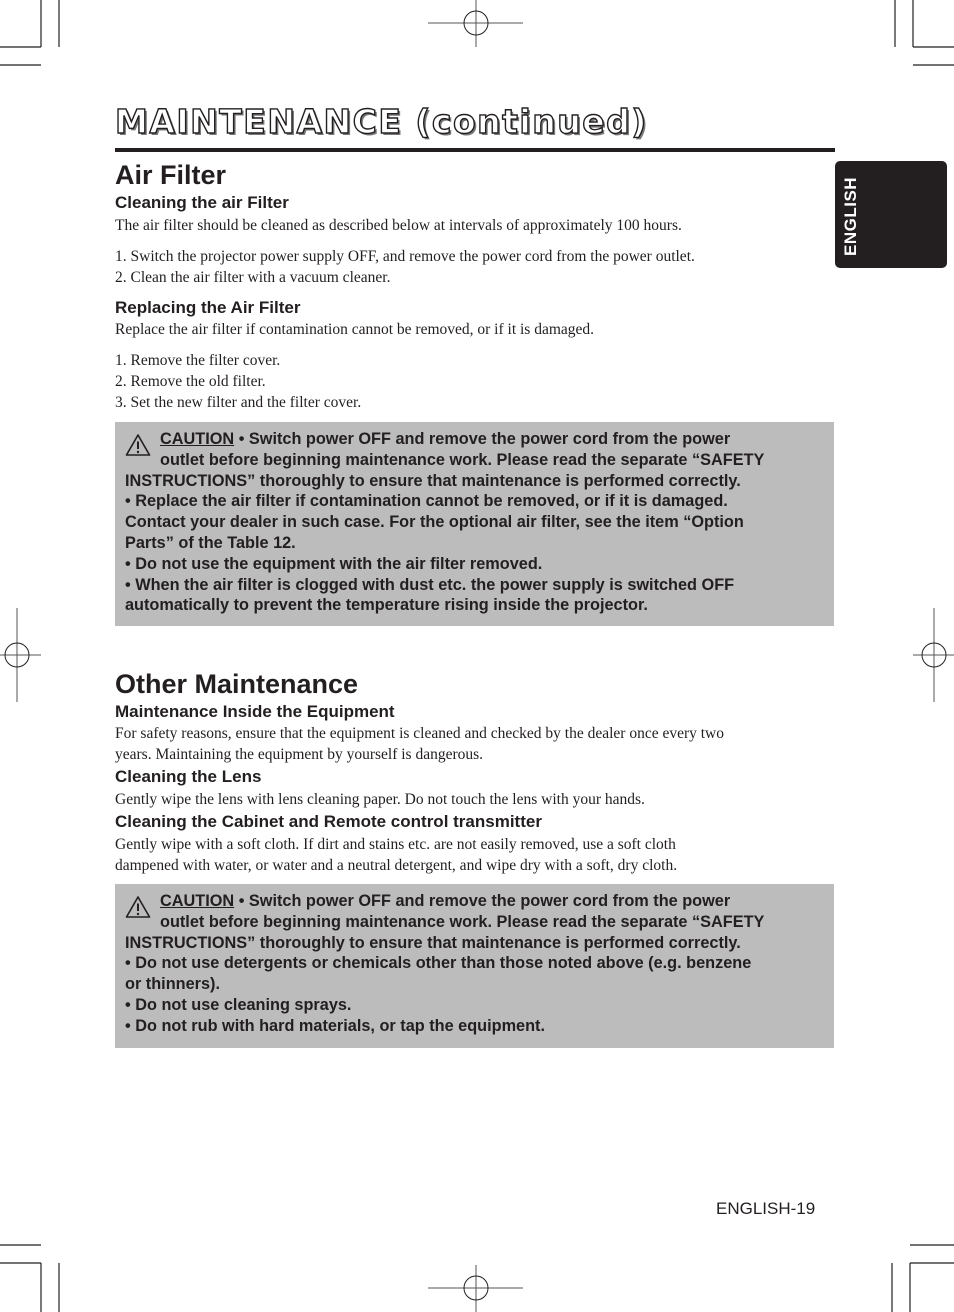 Image resolution: width=954 pixels, height=1312 pixels. What do you see at coordinates (238, 1004) in the screenshot?
I see `caution-line: • Do not use cleaning sprays.` at bounding box center [238, 1004].